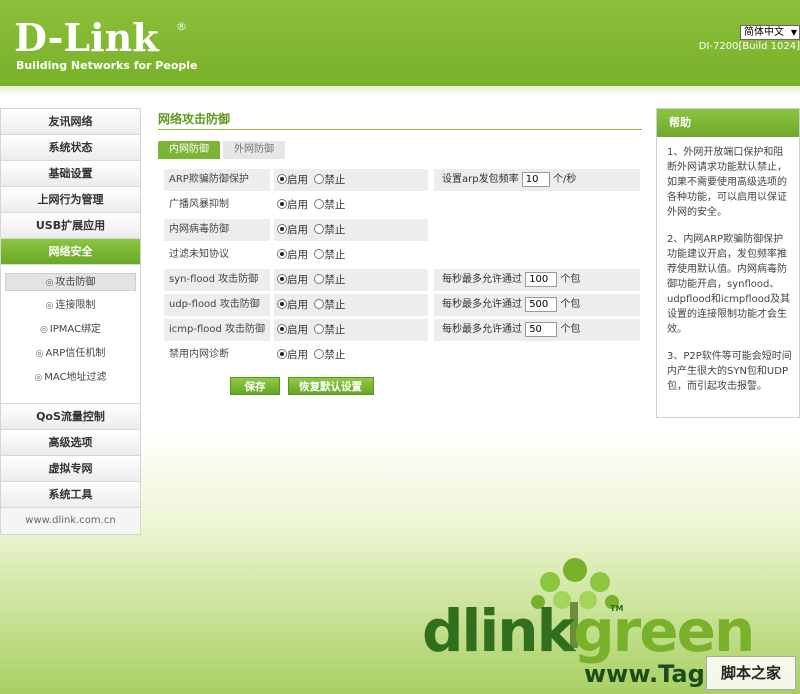 Image resolution: width=800 pixels, height=694 pixels. I want to click on row-label: syn-flood 攻击防御, so click(217, 280).